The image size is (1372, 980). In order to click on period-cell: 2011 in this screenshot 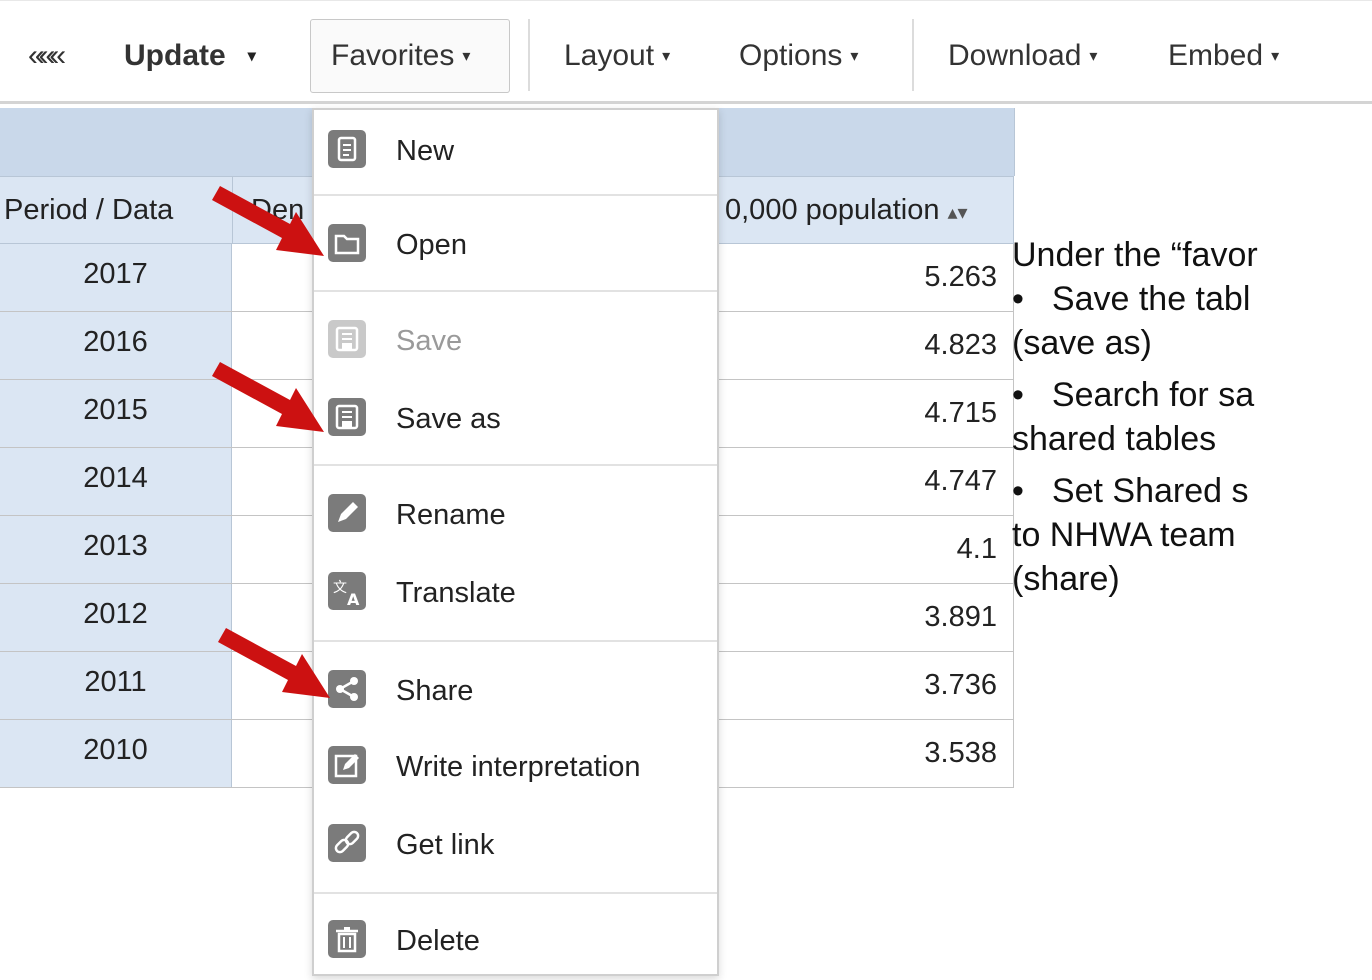, I will do `click(116, 685)`.